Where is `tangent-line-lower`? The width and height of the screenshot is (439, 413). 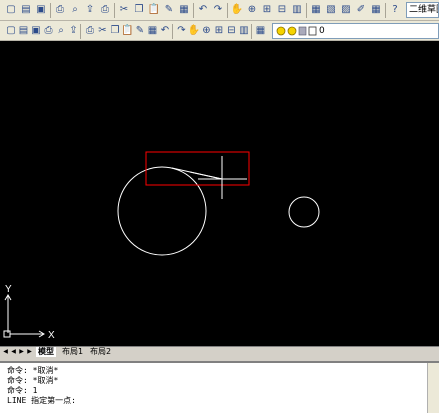 tangent-line-lower is located at coordinates (206, 175).